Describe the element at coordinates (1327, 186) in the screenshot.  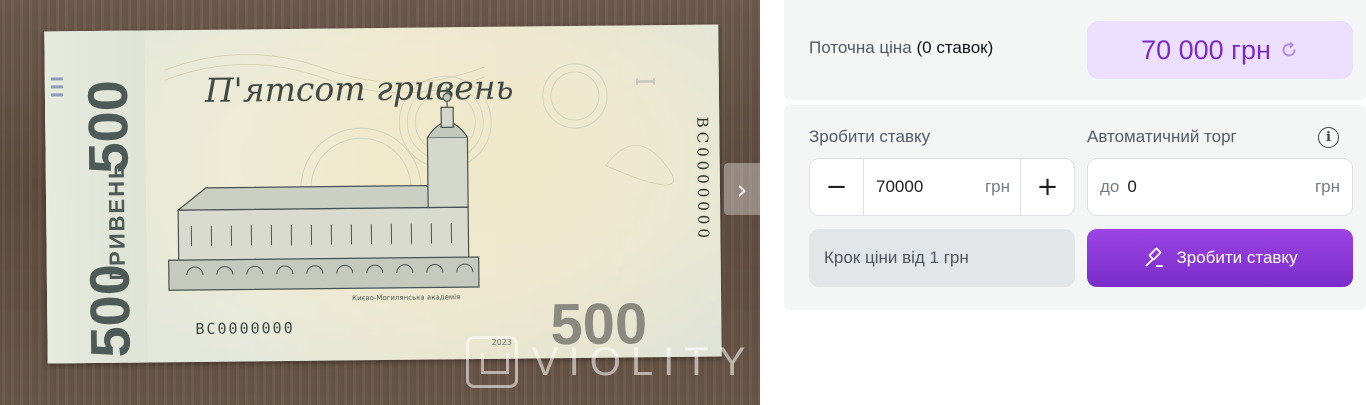
I see `auto-bid-currency-unit: грн` at that location.